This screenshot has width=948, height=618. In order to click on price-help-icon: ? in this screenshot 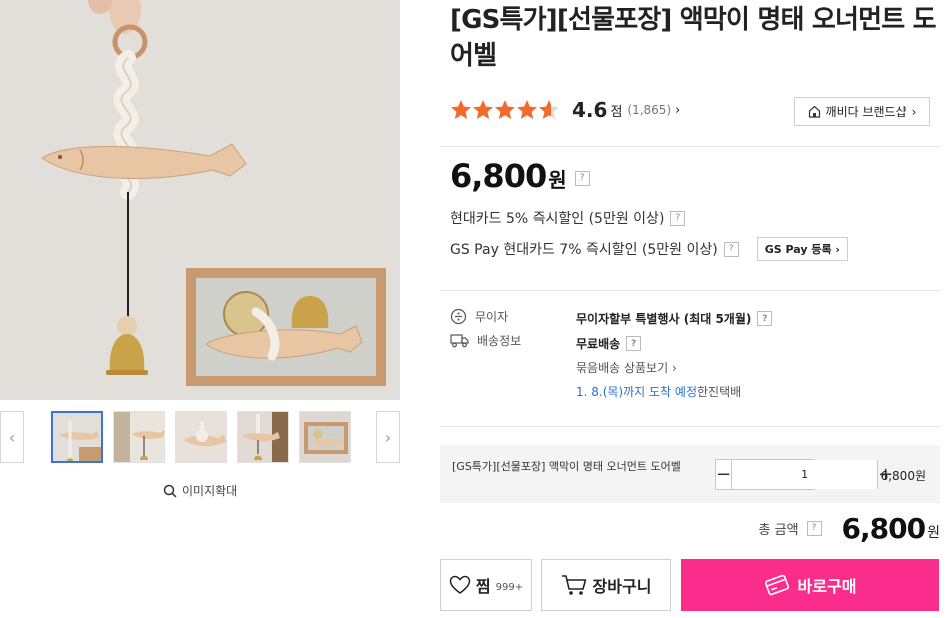, I will do `click(582, 178)`.